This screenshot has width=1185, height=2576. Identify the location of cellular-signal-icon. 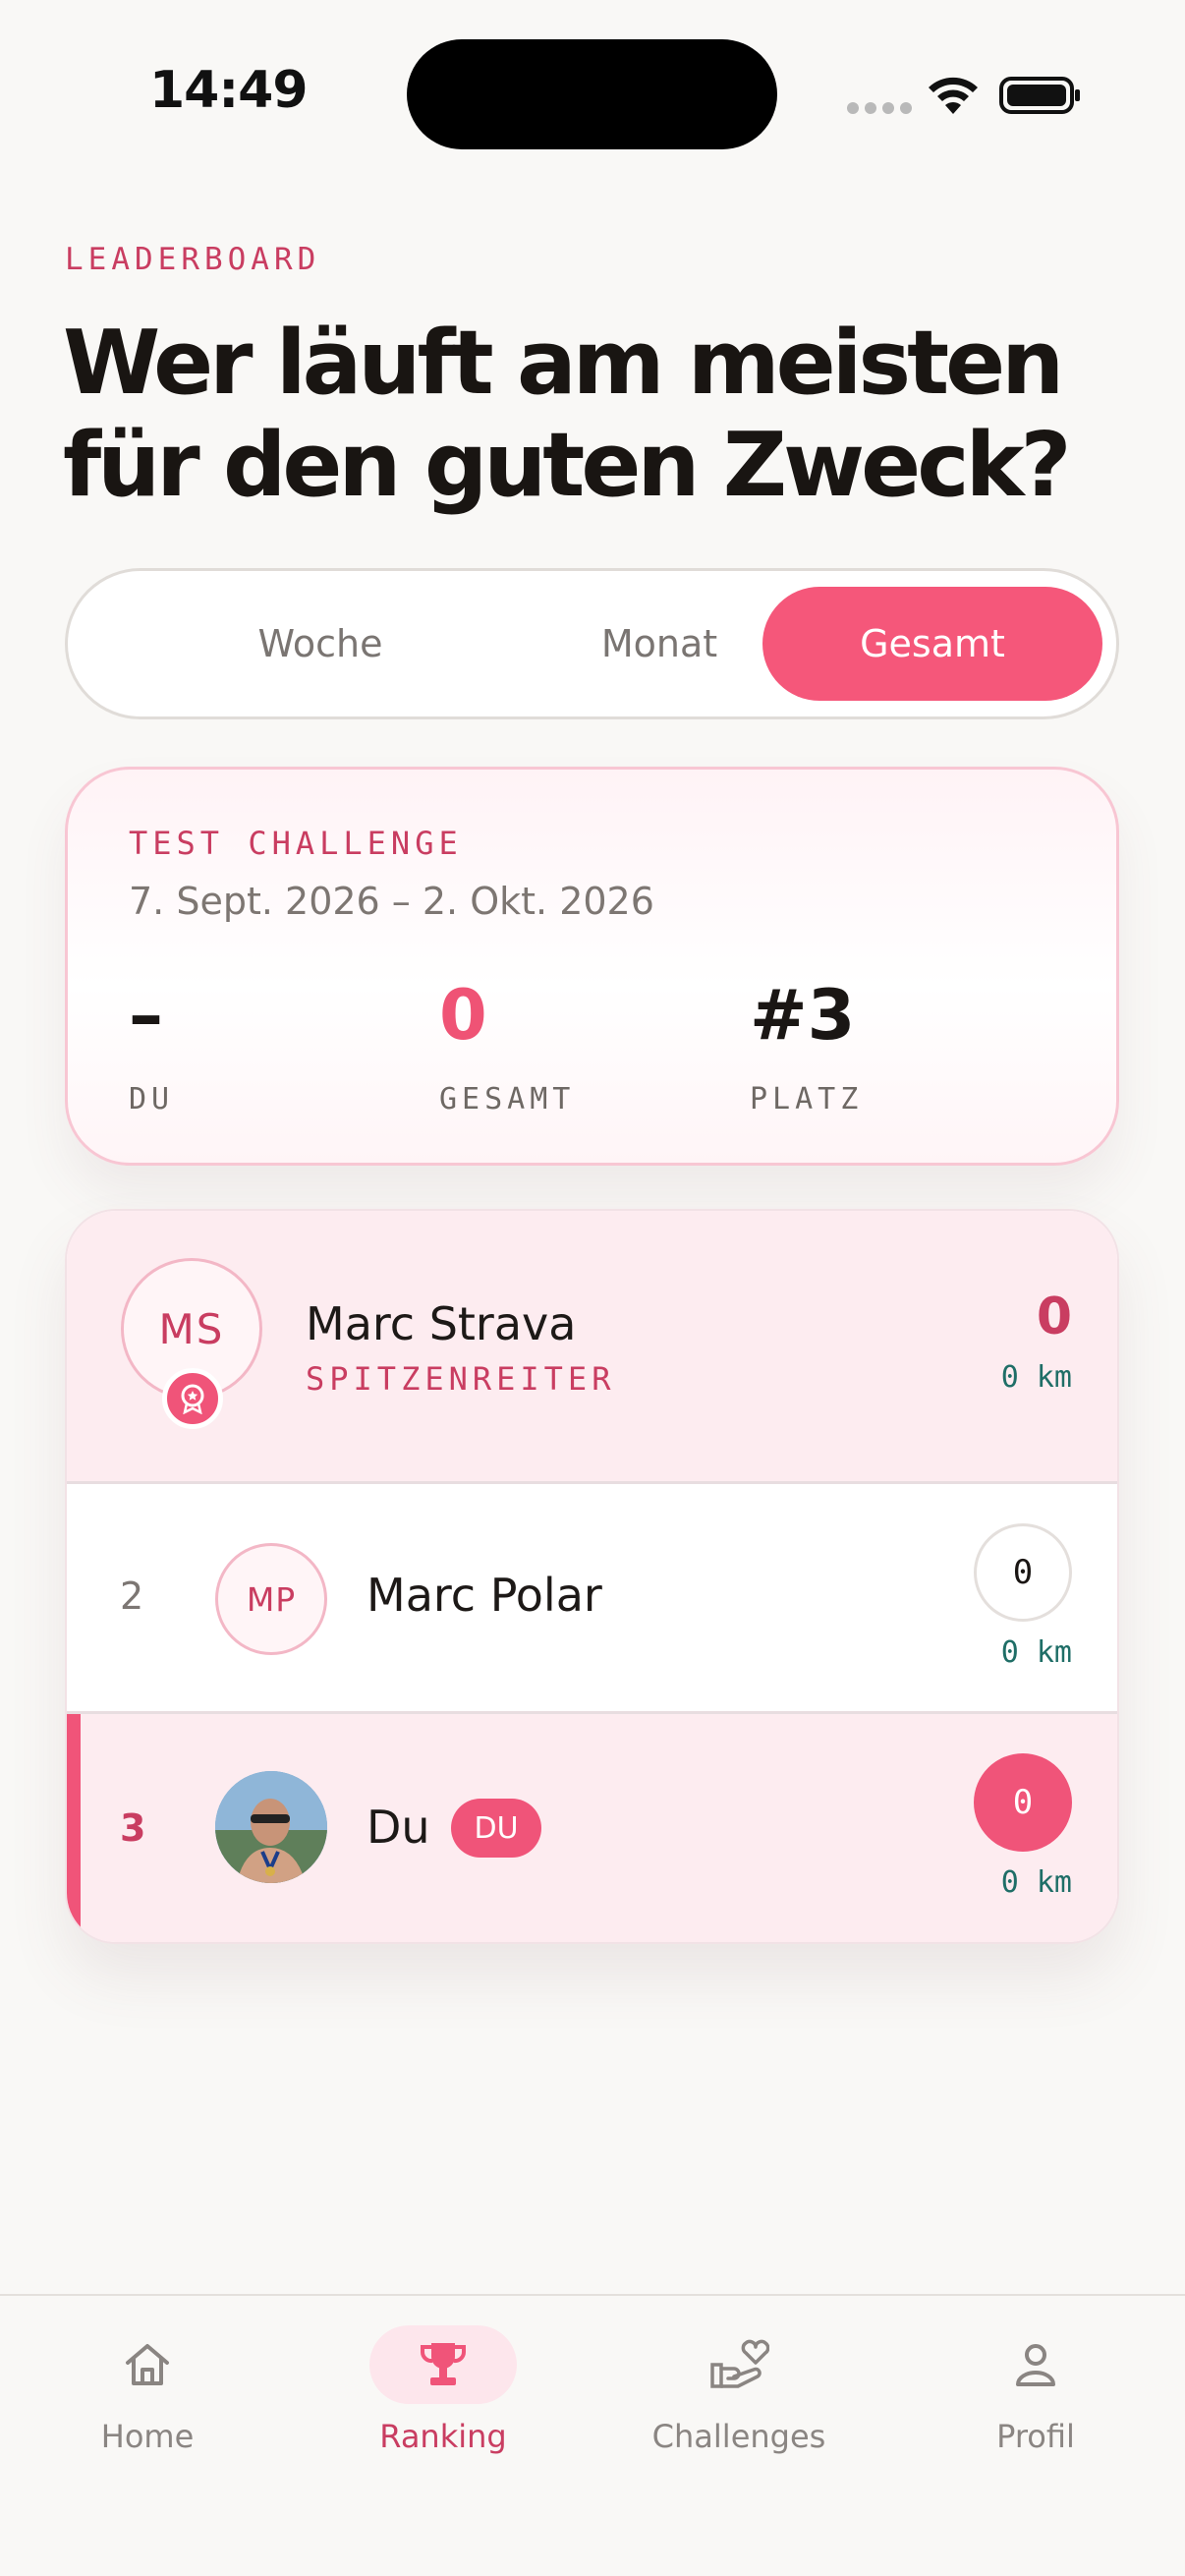
(880, 108).